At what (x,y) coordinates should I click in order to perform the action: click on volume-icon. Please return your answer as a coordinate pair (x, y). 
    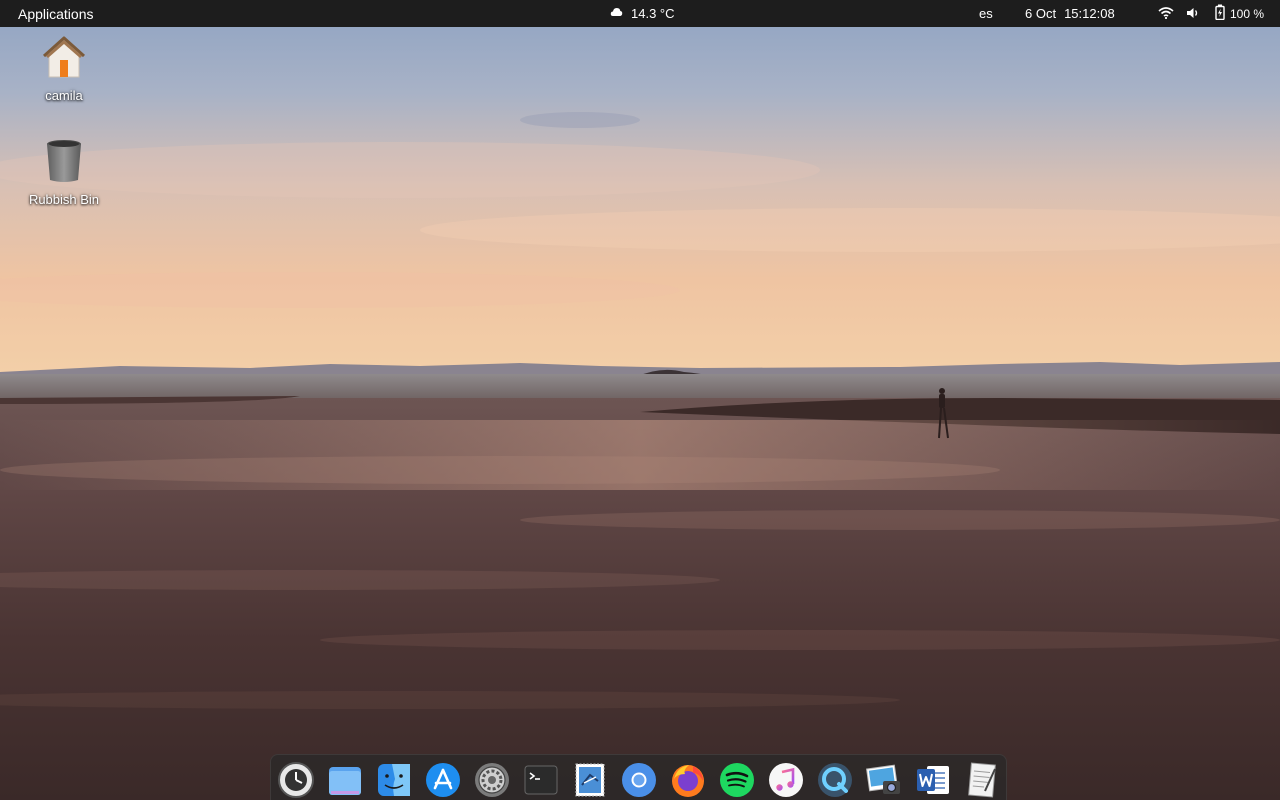
    Looking at the image, I should click on (1193, 14).